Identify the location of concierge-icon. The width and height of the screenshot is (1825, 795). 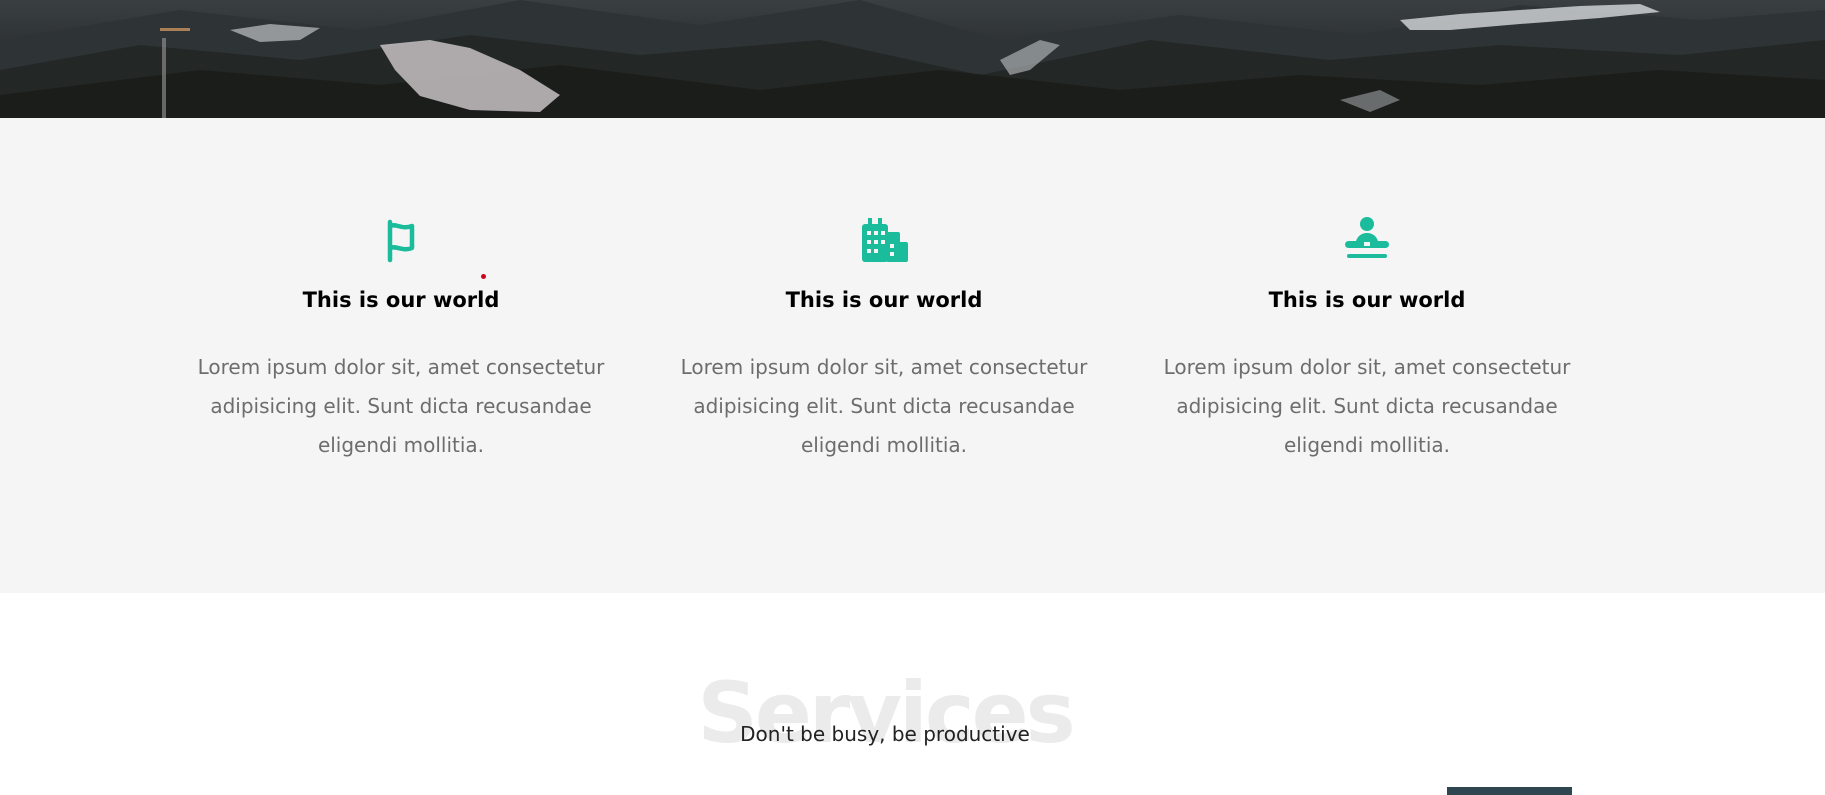
(1367, 237).